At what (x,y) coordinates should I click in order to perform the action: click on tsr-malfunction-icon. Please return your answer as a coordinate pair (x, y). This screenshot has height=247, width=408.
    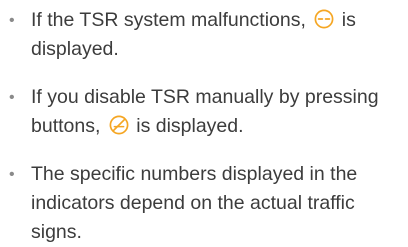
    Looking at the image, I should click on (324, 19).